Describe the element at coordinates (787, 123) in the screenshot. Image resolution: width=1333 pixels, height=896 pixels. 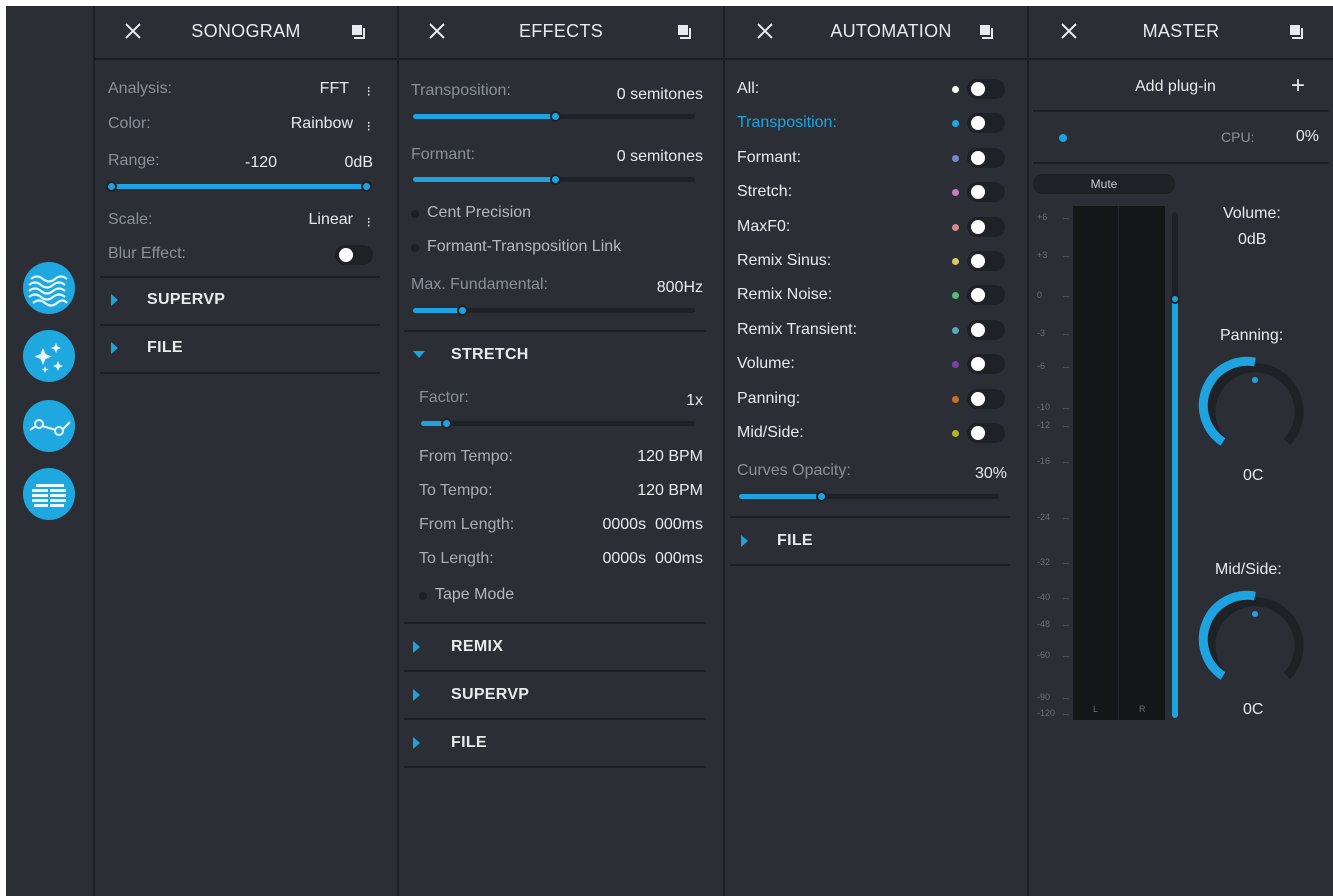
I see `automation-row-label: Transposition:` at that location.